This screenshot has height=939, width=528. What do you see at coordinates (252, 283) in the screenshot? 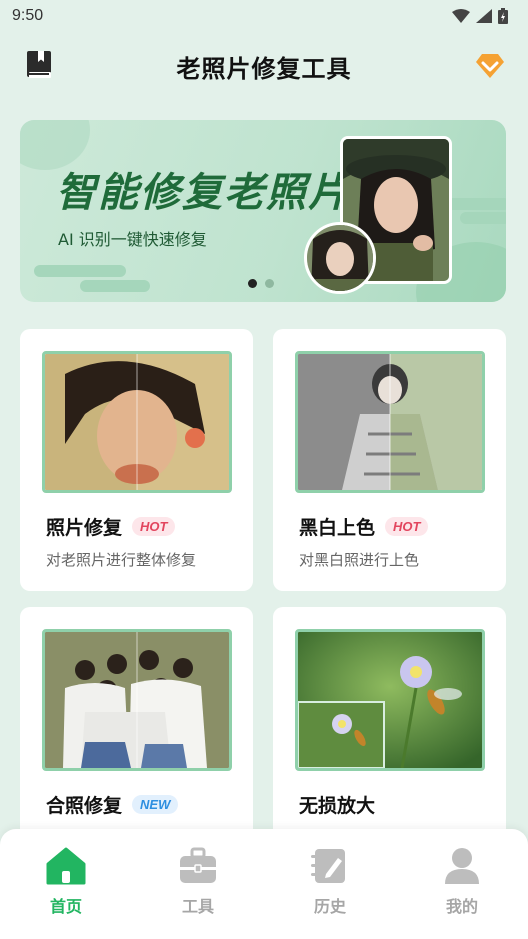
I see `carousel-dot-active` at bounding box center [252, 283].